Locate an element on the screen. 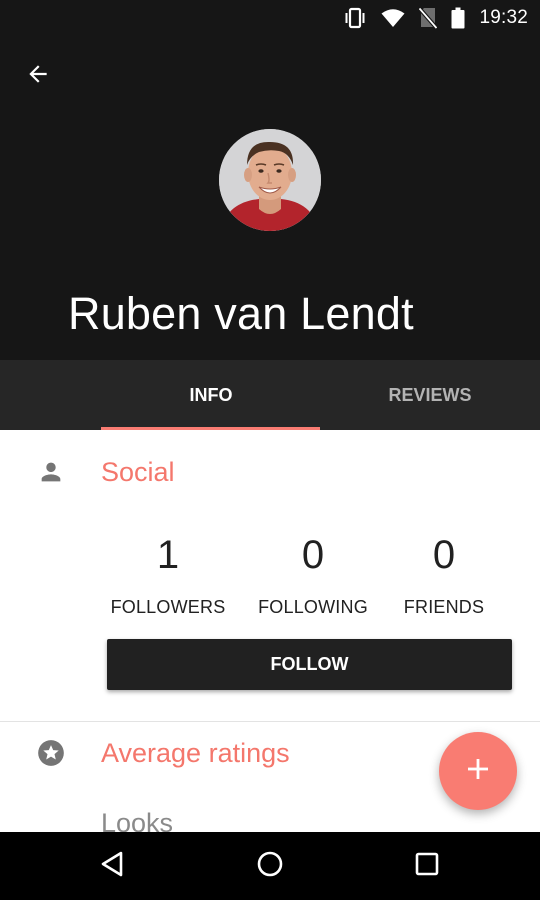 The image size is (540, 900). arrow-back-icon is located at coordinates (38, 76).